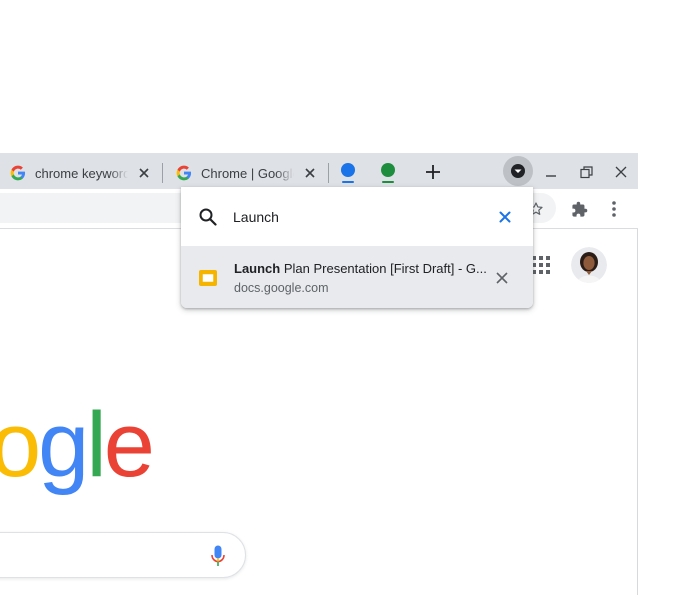 This screenshot has height=595, width=700. What do you see at coordinates (551, 176) in the screenshot?
I see `minimize-icon` at bounding box center [551, 176].